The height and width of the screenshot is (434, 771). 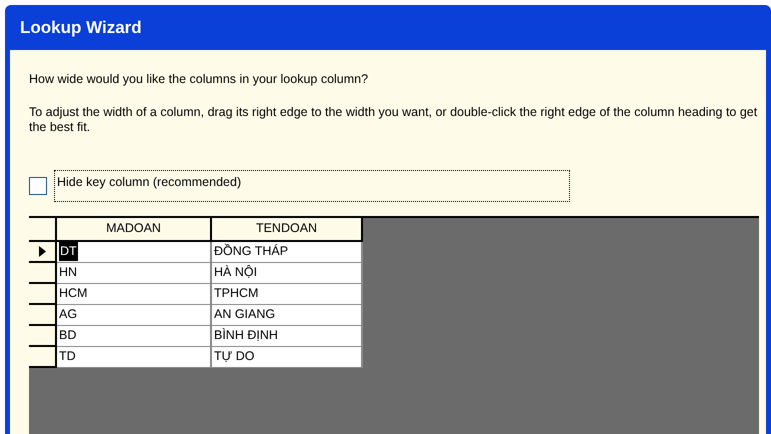 I want to click on table-cell-text: TỰ DO, so click(x=234, y=357).